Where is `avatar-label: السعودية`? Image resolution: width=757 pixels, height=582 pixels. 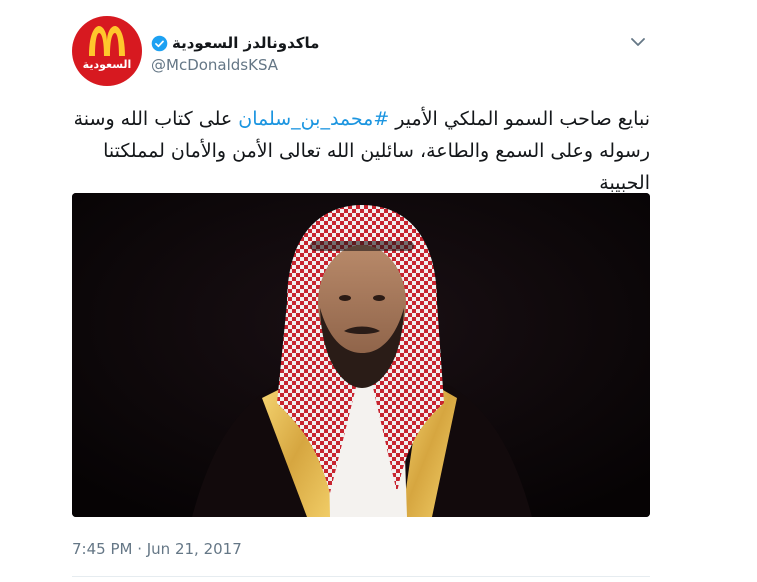 avatar-label: السعودية is located at coordinates (107, 64).